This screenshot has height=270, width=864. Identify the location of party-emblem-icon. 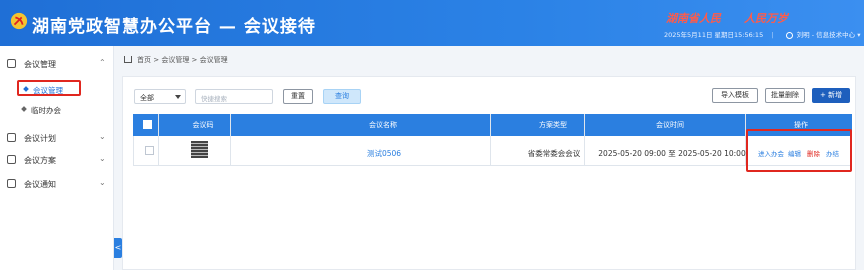
(19, 21).